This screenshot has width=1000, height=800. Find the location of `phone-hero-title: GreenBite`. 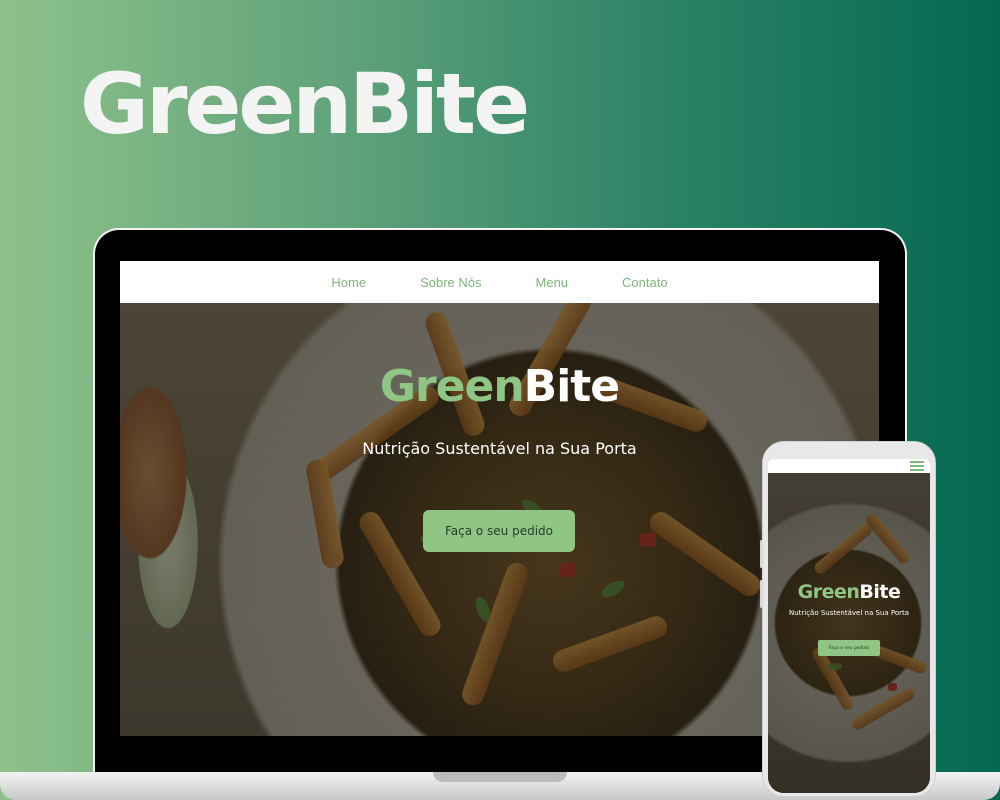

phone-hero-title: GreenBite is located at coordinates (849, 592).